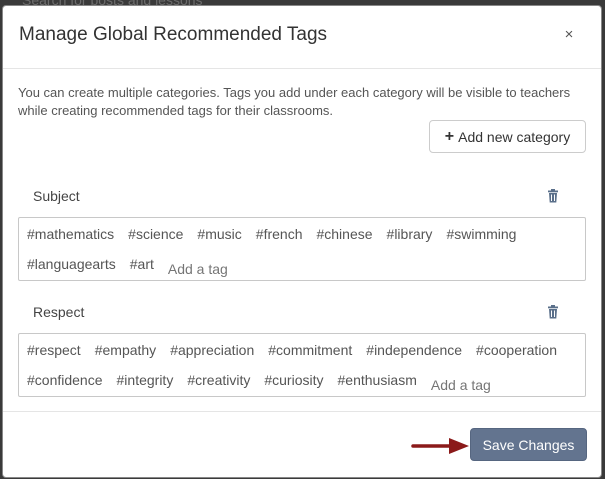 The width and height of the screenshot is (605, 479). What do you see at coordinates (142, 269) in the screenshot?
I see `tag-chip: #art` at bounding box center [142, 269].